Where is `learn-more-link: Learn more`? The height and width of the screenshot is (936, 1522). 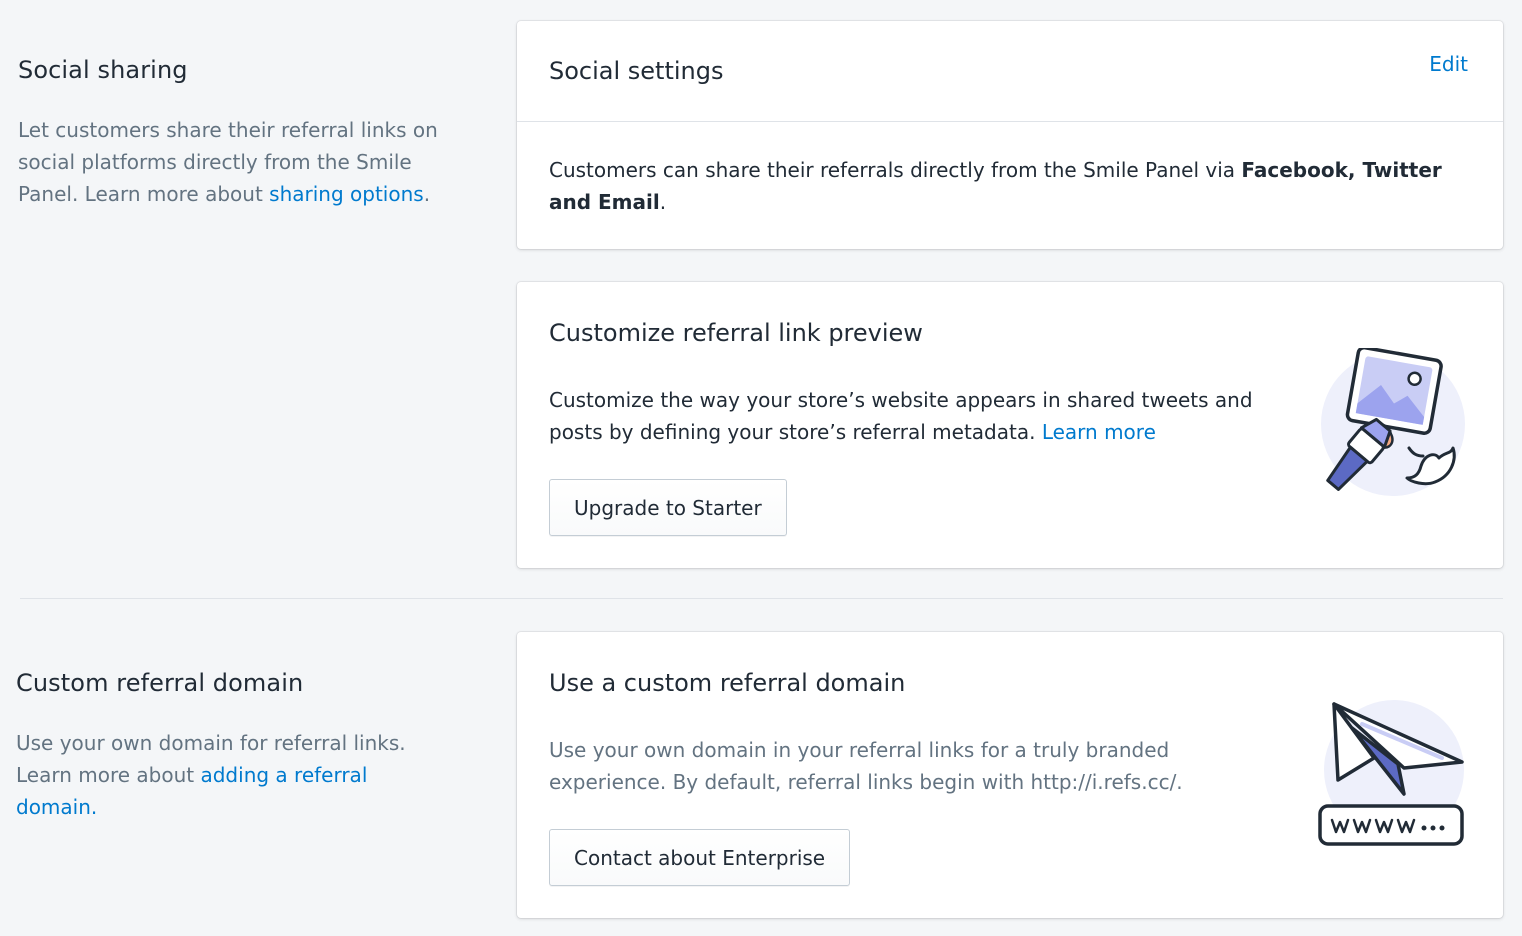
learn-more-link: Learn more is located at coordinates (1099, 432).